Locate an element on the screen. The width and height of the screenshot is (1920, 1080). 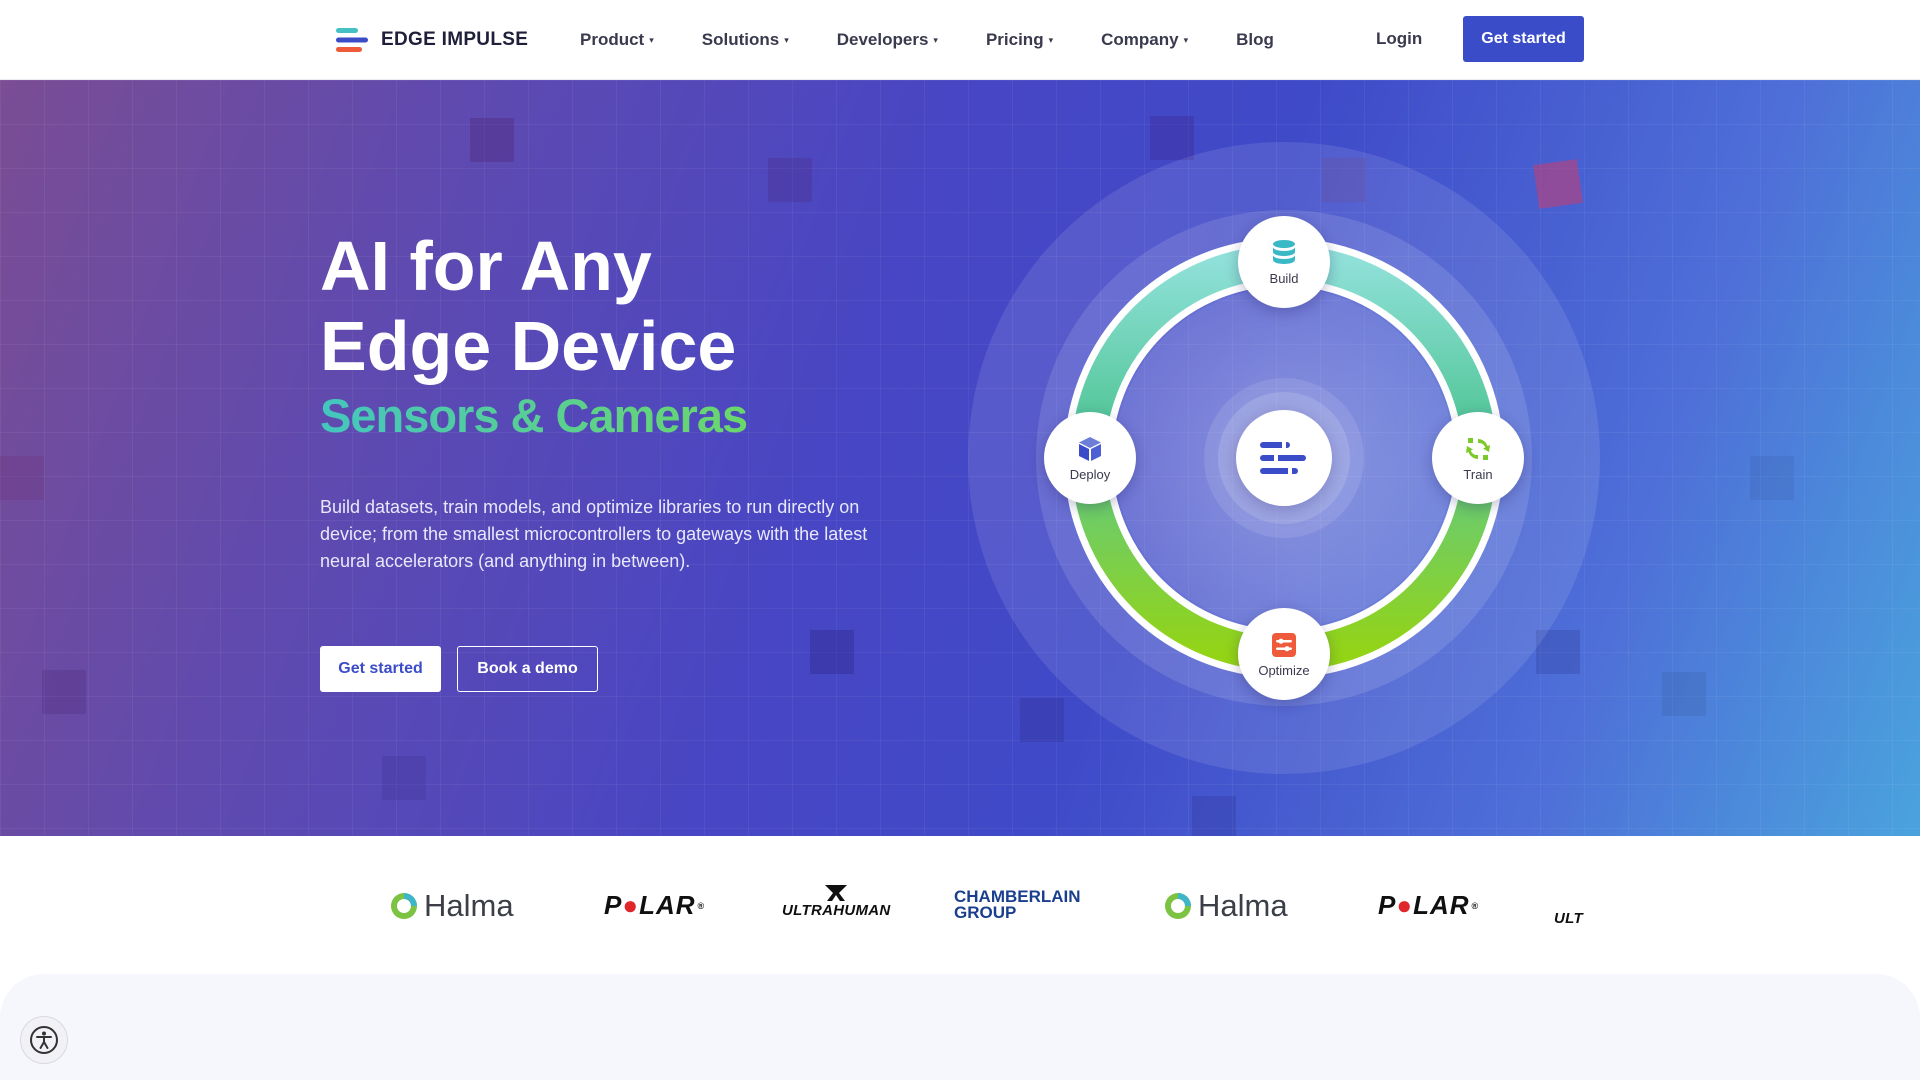
stage-optimize: Optimize is located at coordinates (1284, 654).